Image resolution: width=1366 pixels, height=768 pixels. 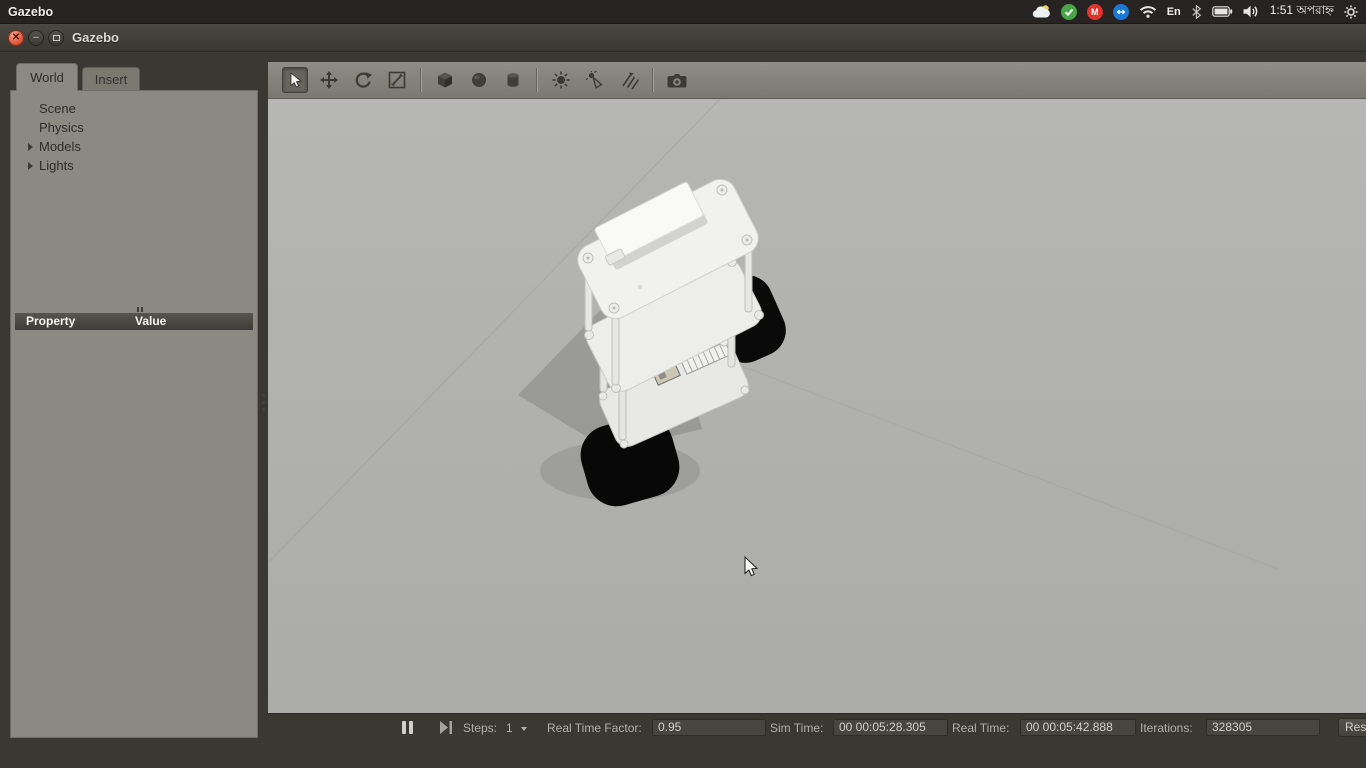 I want to click on value-column-header: Value, so click(x=150, y=321).